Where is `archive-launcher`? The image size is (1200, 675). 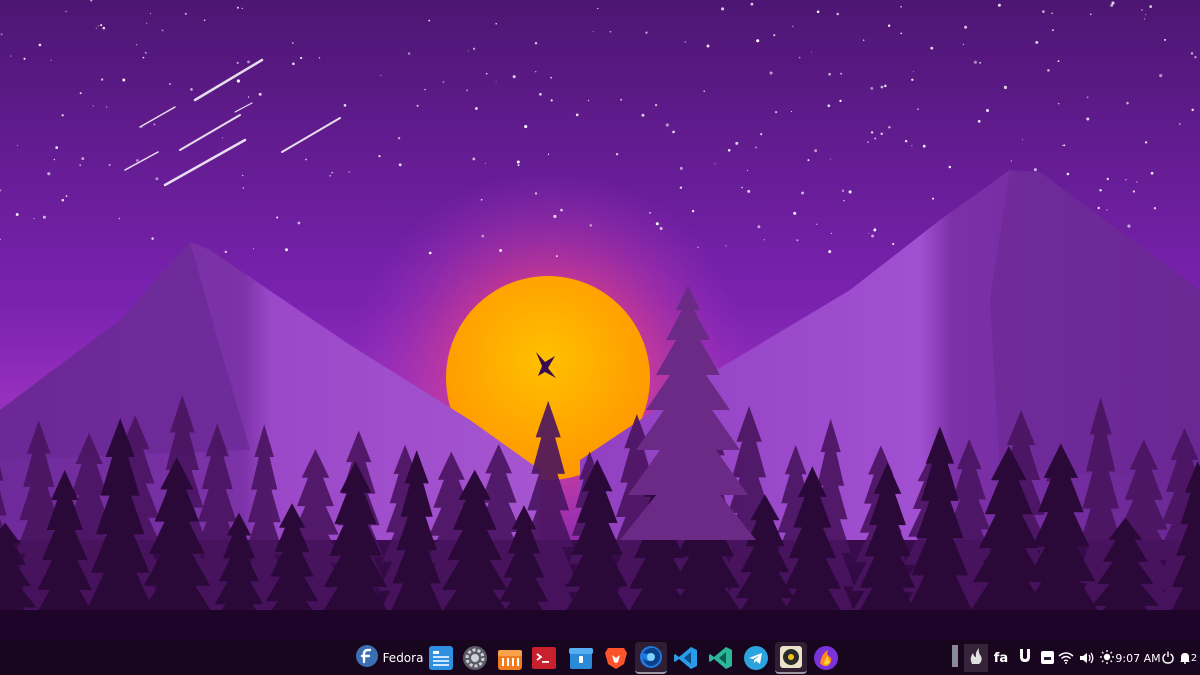
archive-launcher is located at coordinates (581, 658).